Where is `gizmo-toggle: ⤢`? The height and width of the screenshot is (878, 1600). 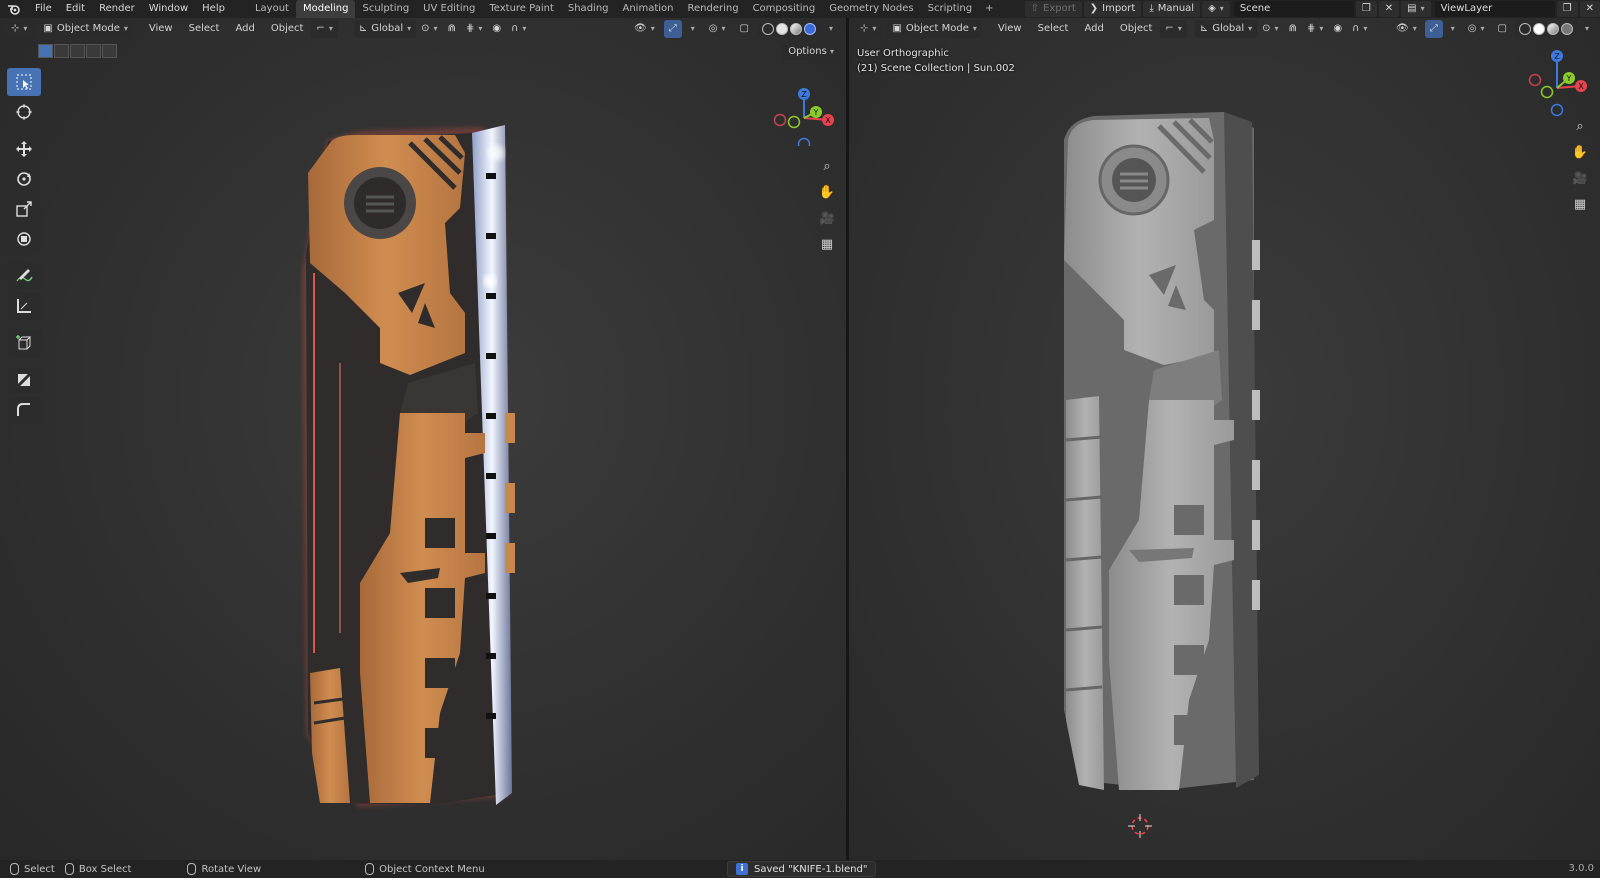
gizmo-toggle: ⤢ is located at coordinates (1433, 29).